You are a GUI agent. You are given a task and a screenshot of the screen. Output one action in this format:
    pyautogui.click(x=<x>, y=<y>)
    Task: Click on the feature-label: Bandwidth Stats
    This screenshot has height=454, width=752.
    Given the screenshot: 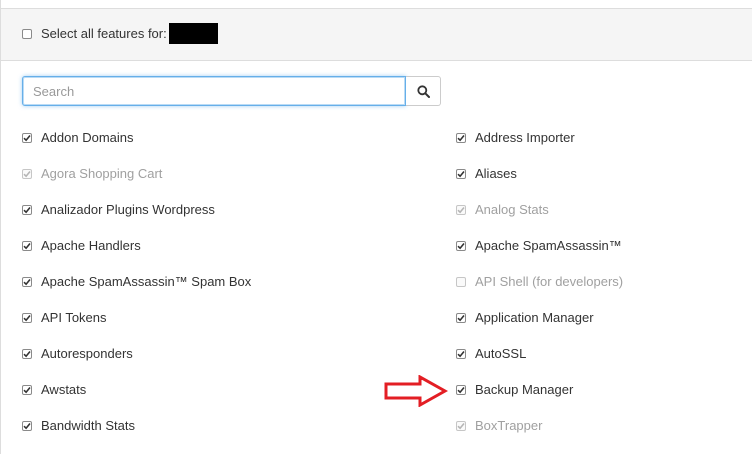 What is the action you would take?
    pyautogui.click(x=88, y=425)
    